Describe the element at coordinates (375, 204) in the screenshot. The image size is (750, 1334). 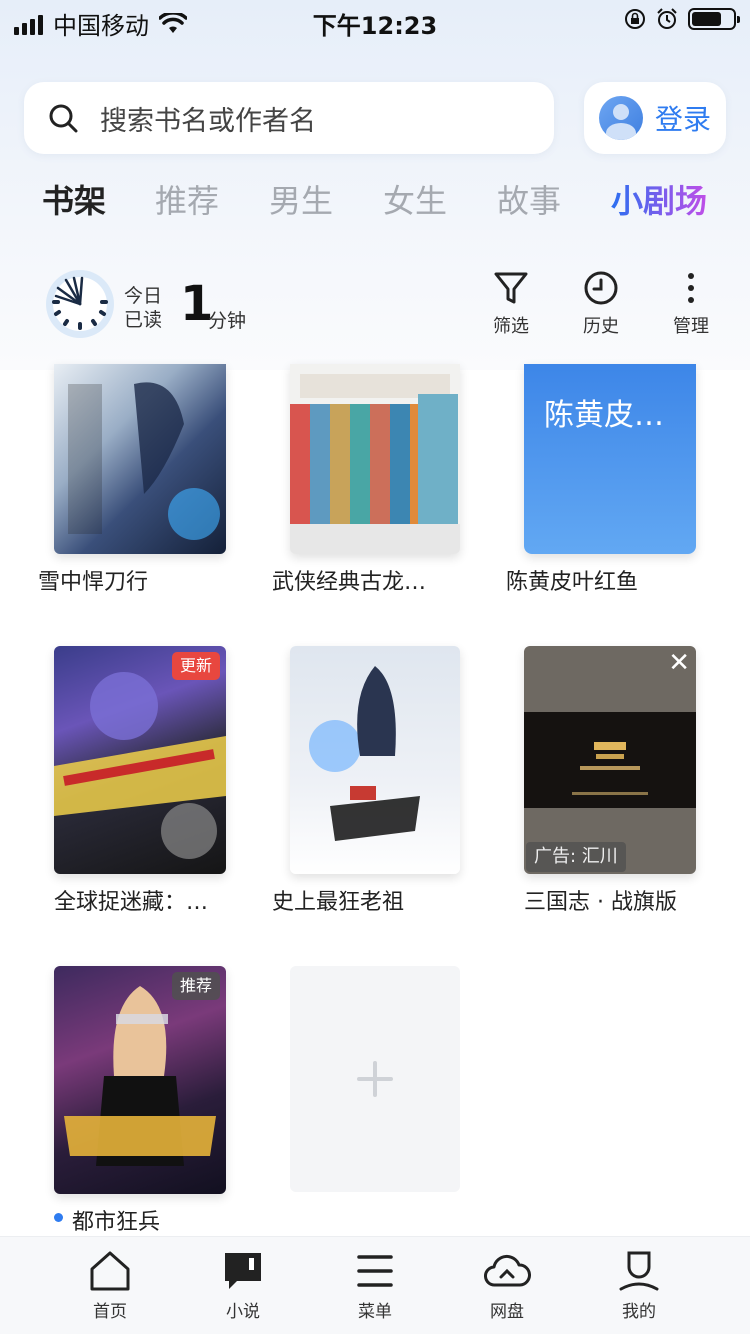
I see `category-tabs: 书架 推荐 男生 女生 故事 小剧场` at that location.